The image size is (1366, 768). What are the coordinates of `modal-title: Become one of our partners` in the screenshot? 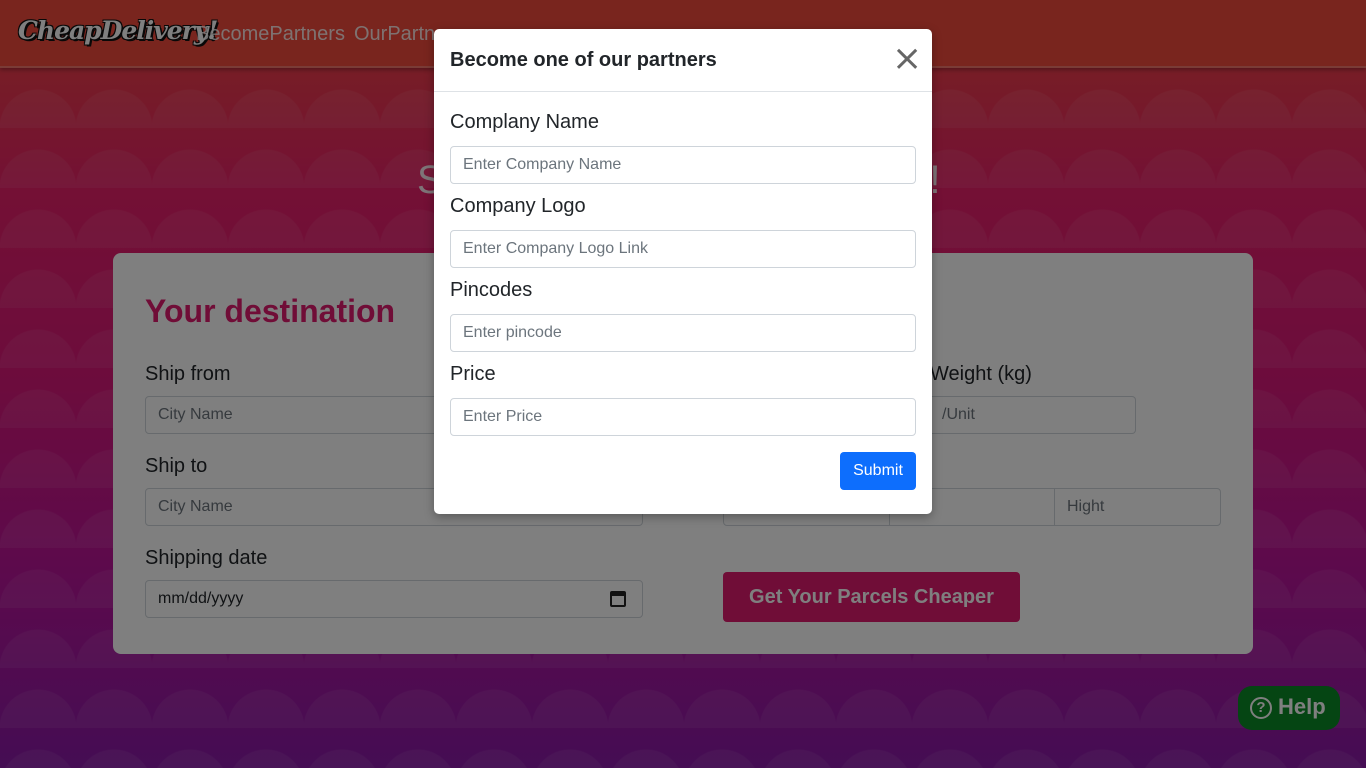 It's located at (583, 60).